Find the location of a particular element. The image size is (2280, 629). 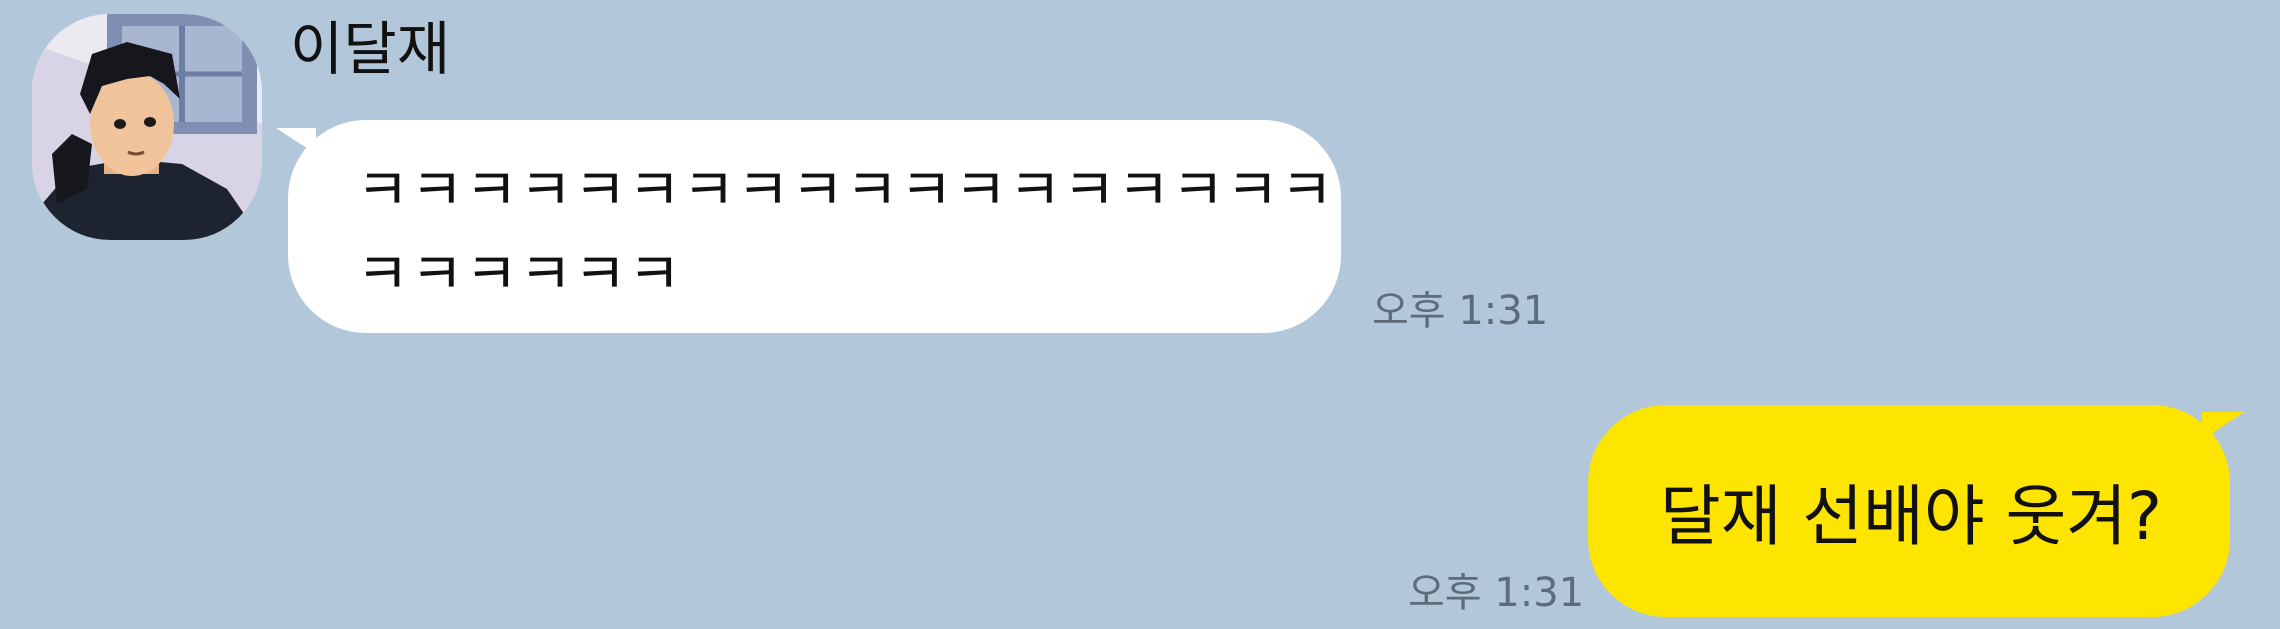

outgoing-message-time: 오후 1:31 is located at coordinates (1496, 593).